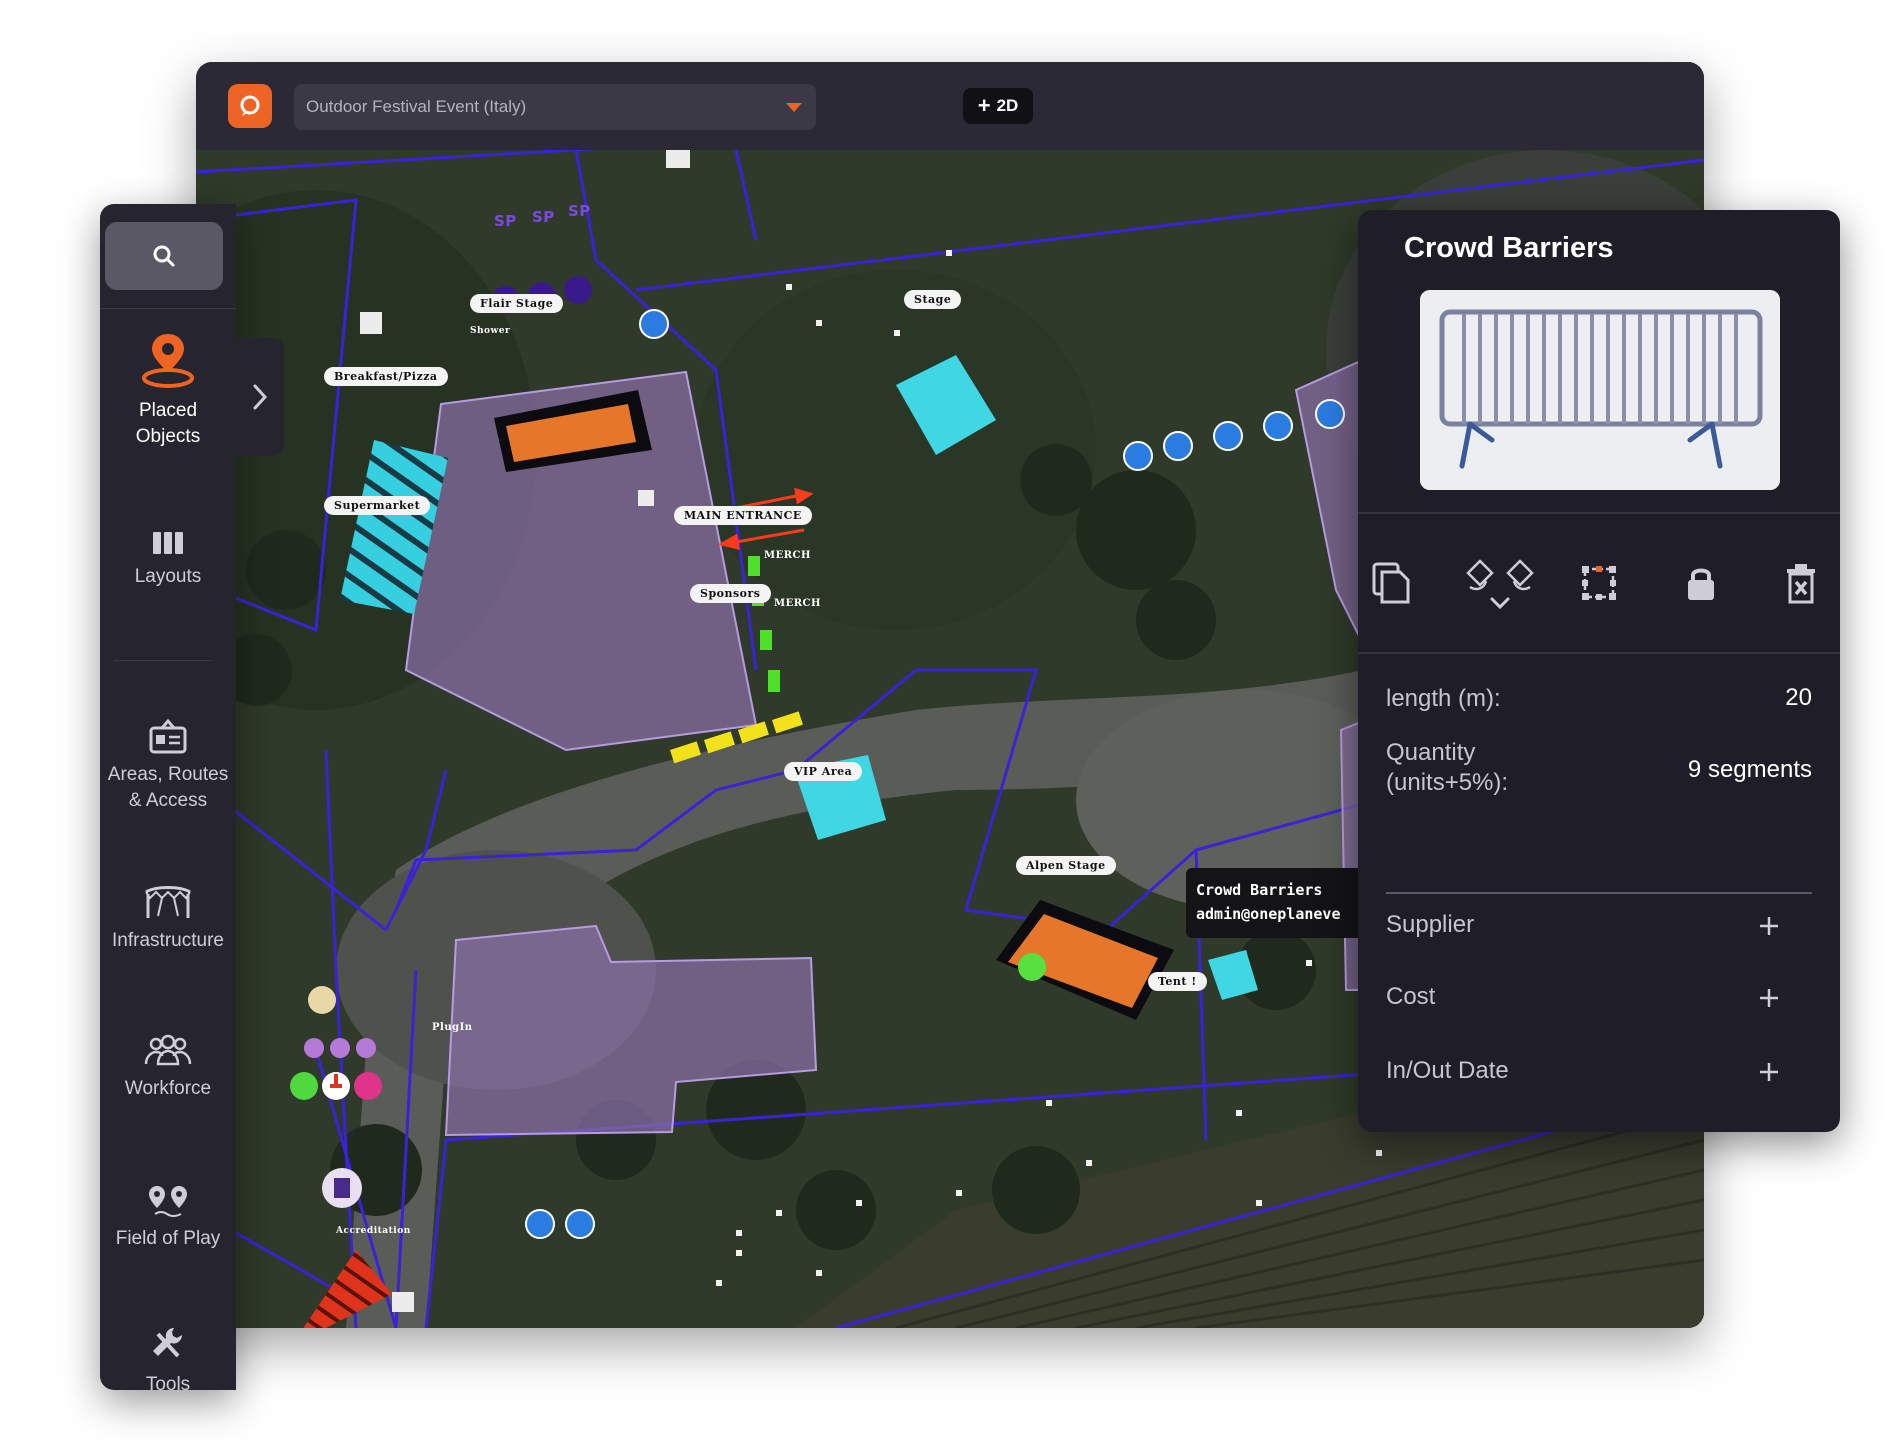 The height and width of the screenshot is (1440, 1900). What do you see at coordinates (168, 1040) in the screenshot?
I see `people-icon` at bounding box center [168, 1040].